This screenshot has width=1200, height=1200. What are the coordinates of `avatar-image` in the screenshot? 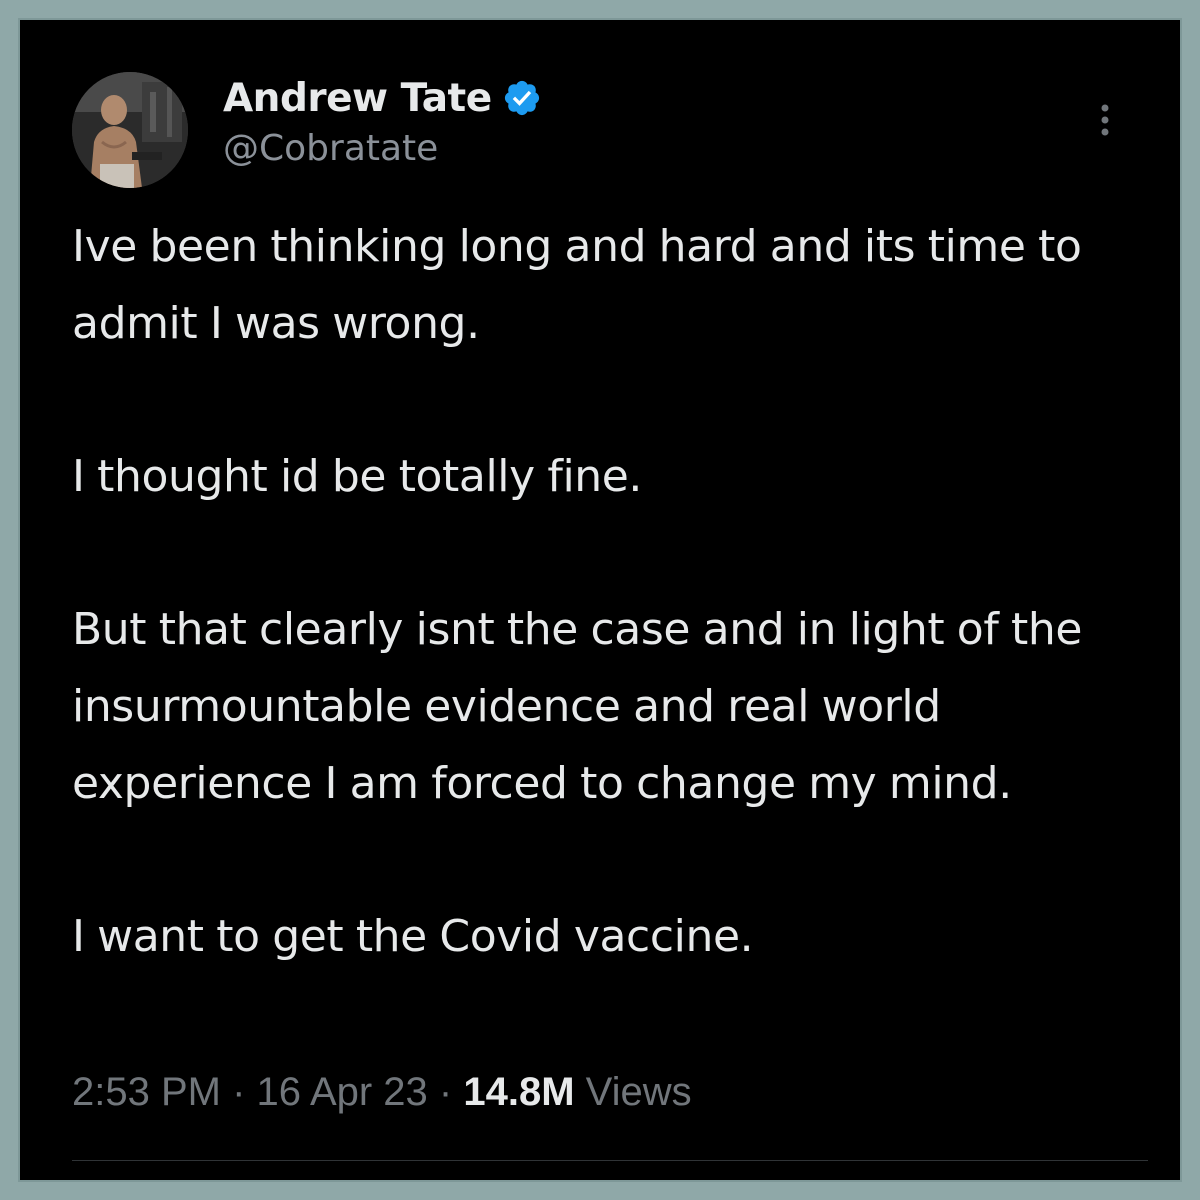 It's located at (130, 130).